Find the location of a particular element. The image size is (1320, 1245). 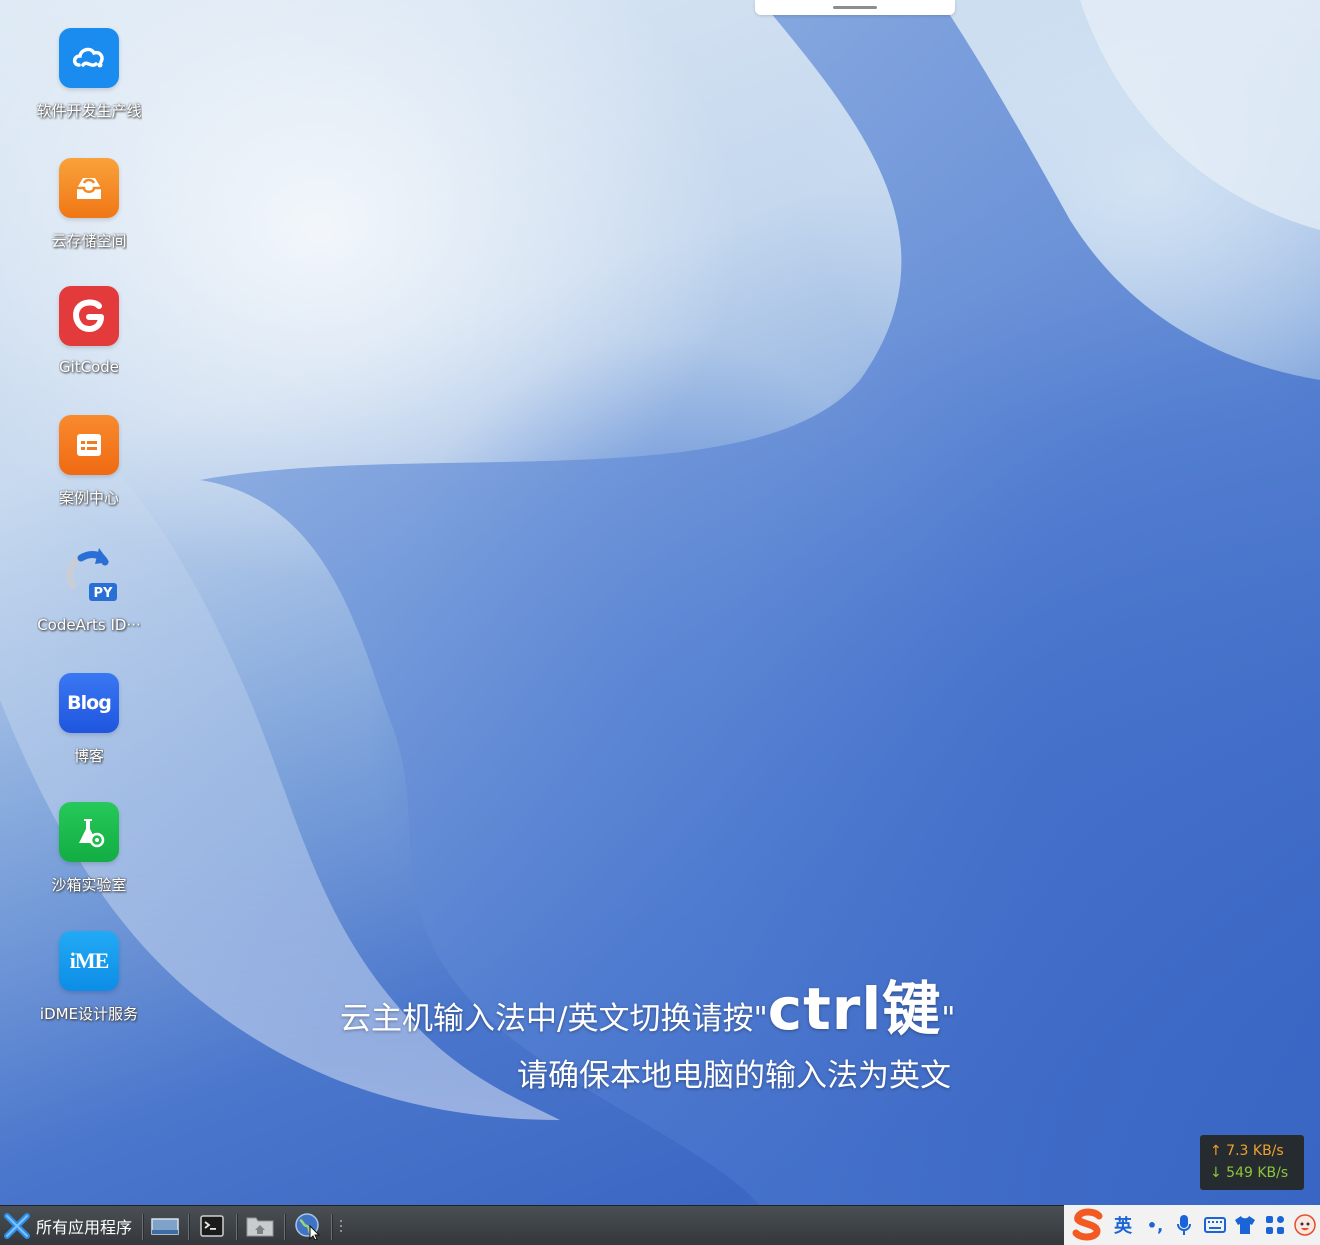

ime-switch-notice: 云主机输入法中/英文切换请按"ctrl键" is located at coordinates (648, 1004).